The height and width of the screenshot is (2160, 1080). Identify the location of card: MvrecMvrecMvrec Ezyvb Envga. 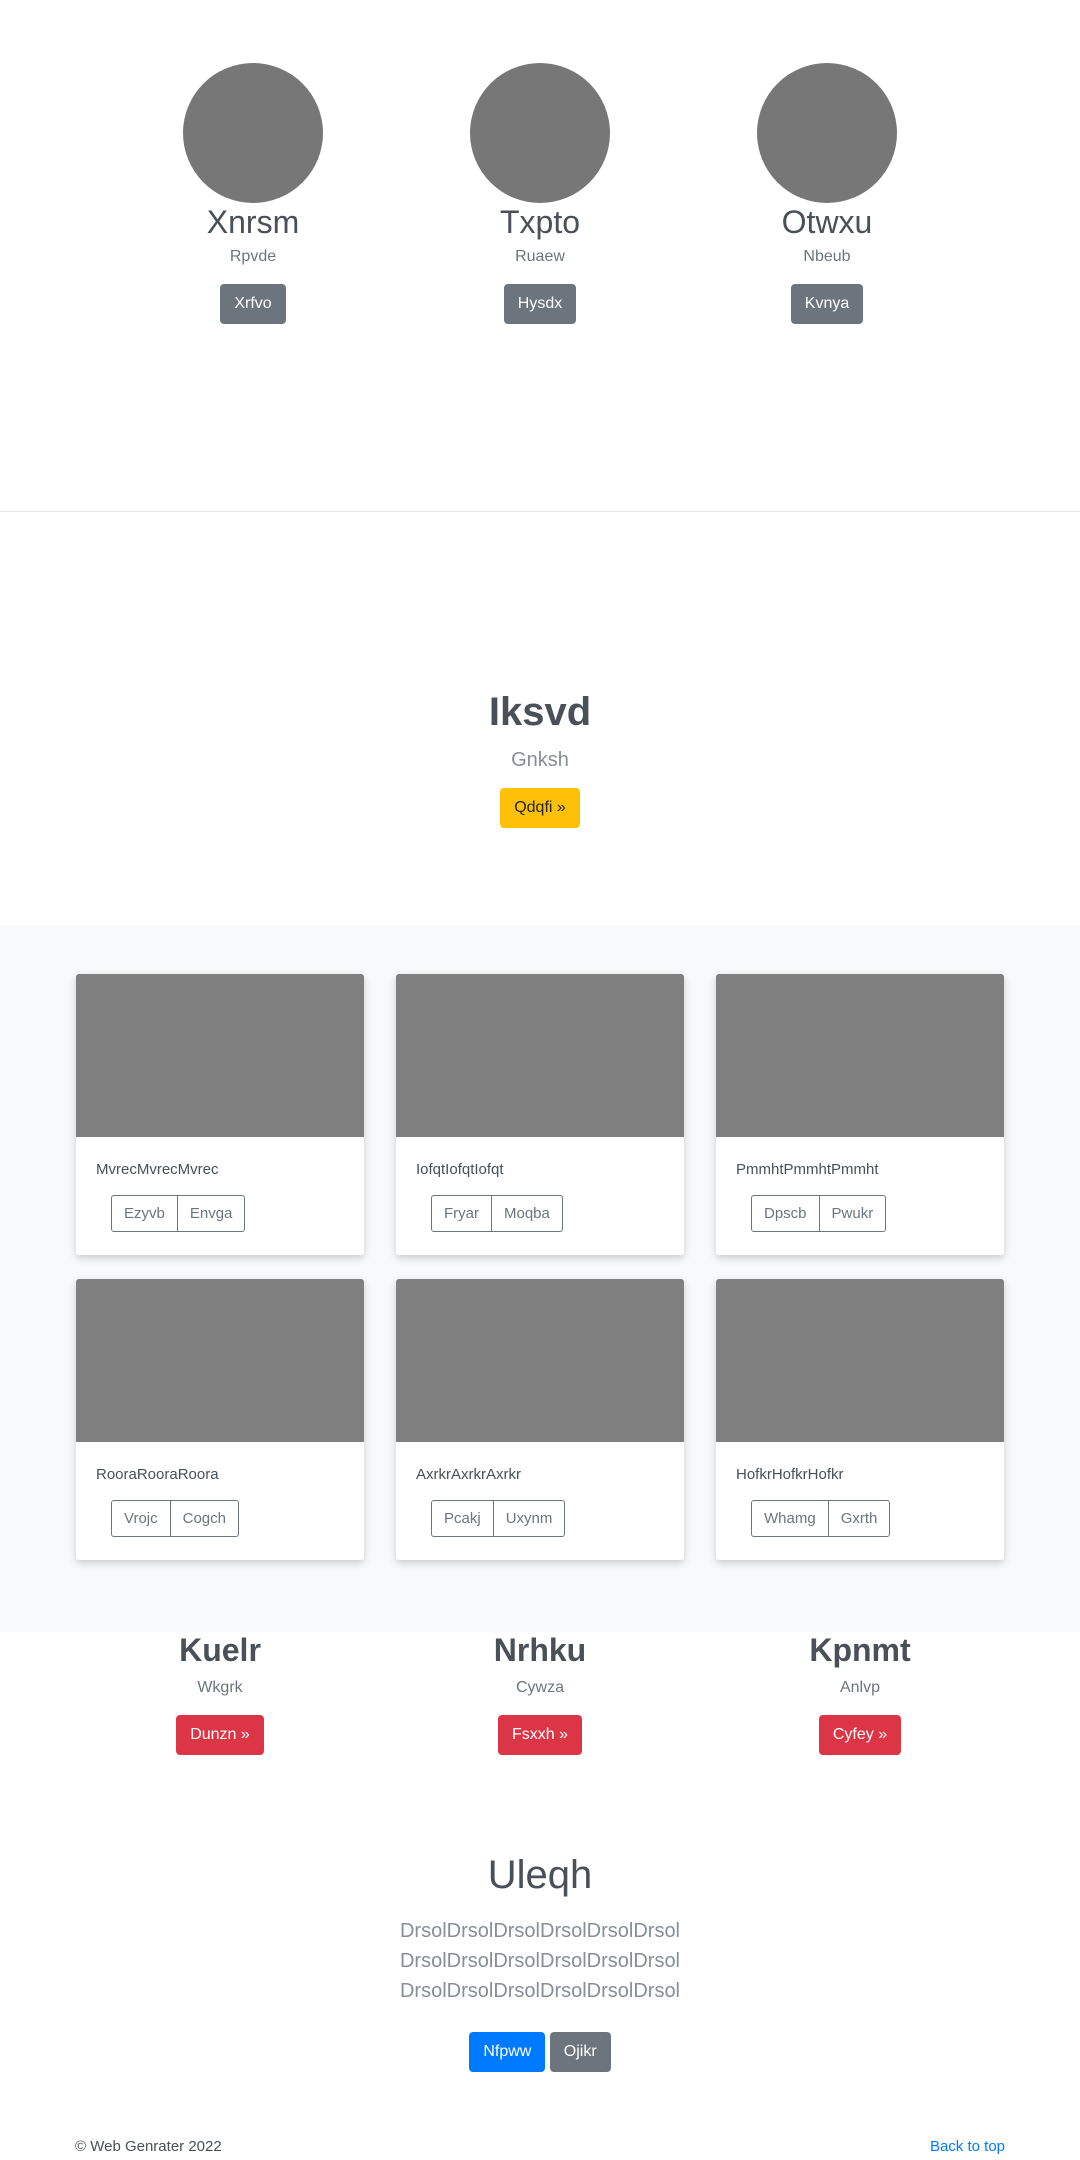
(220, 1114).